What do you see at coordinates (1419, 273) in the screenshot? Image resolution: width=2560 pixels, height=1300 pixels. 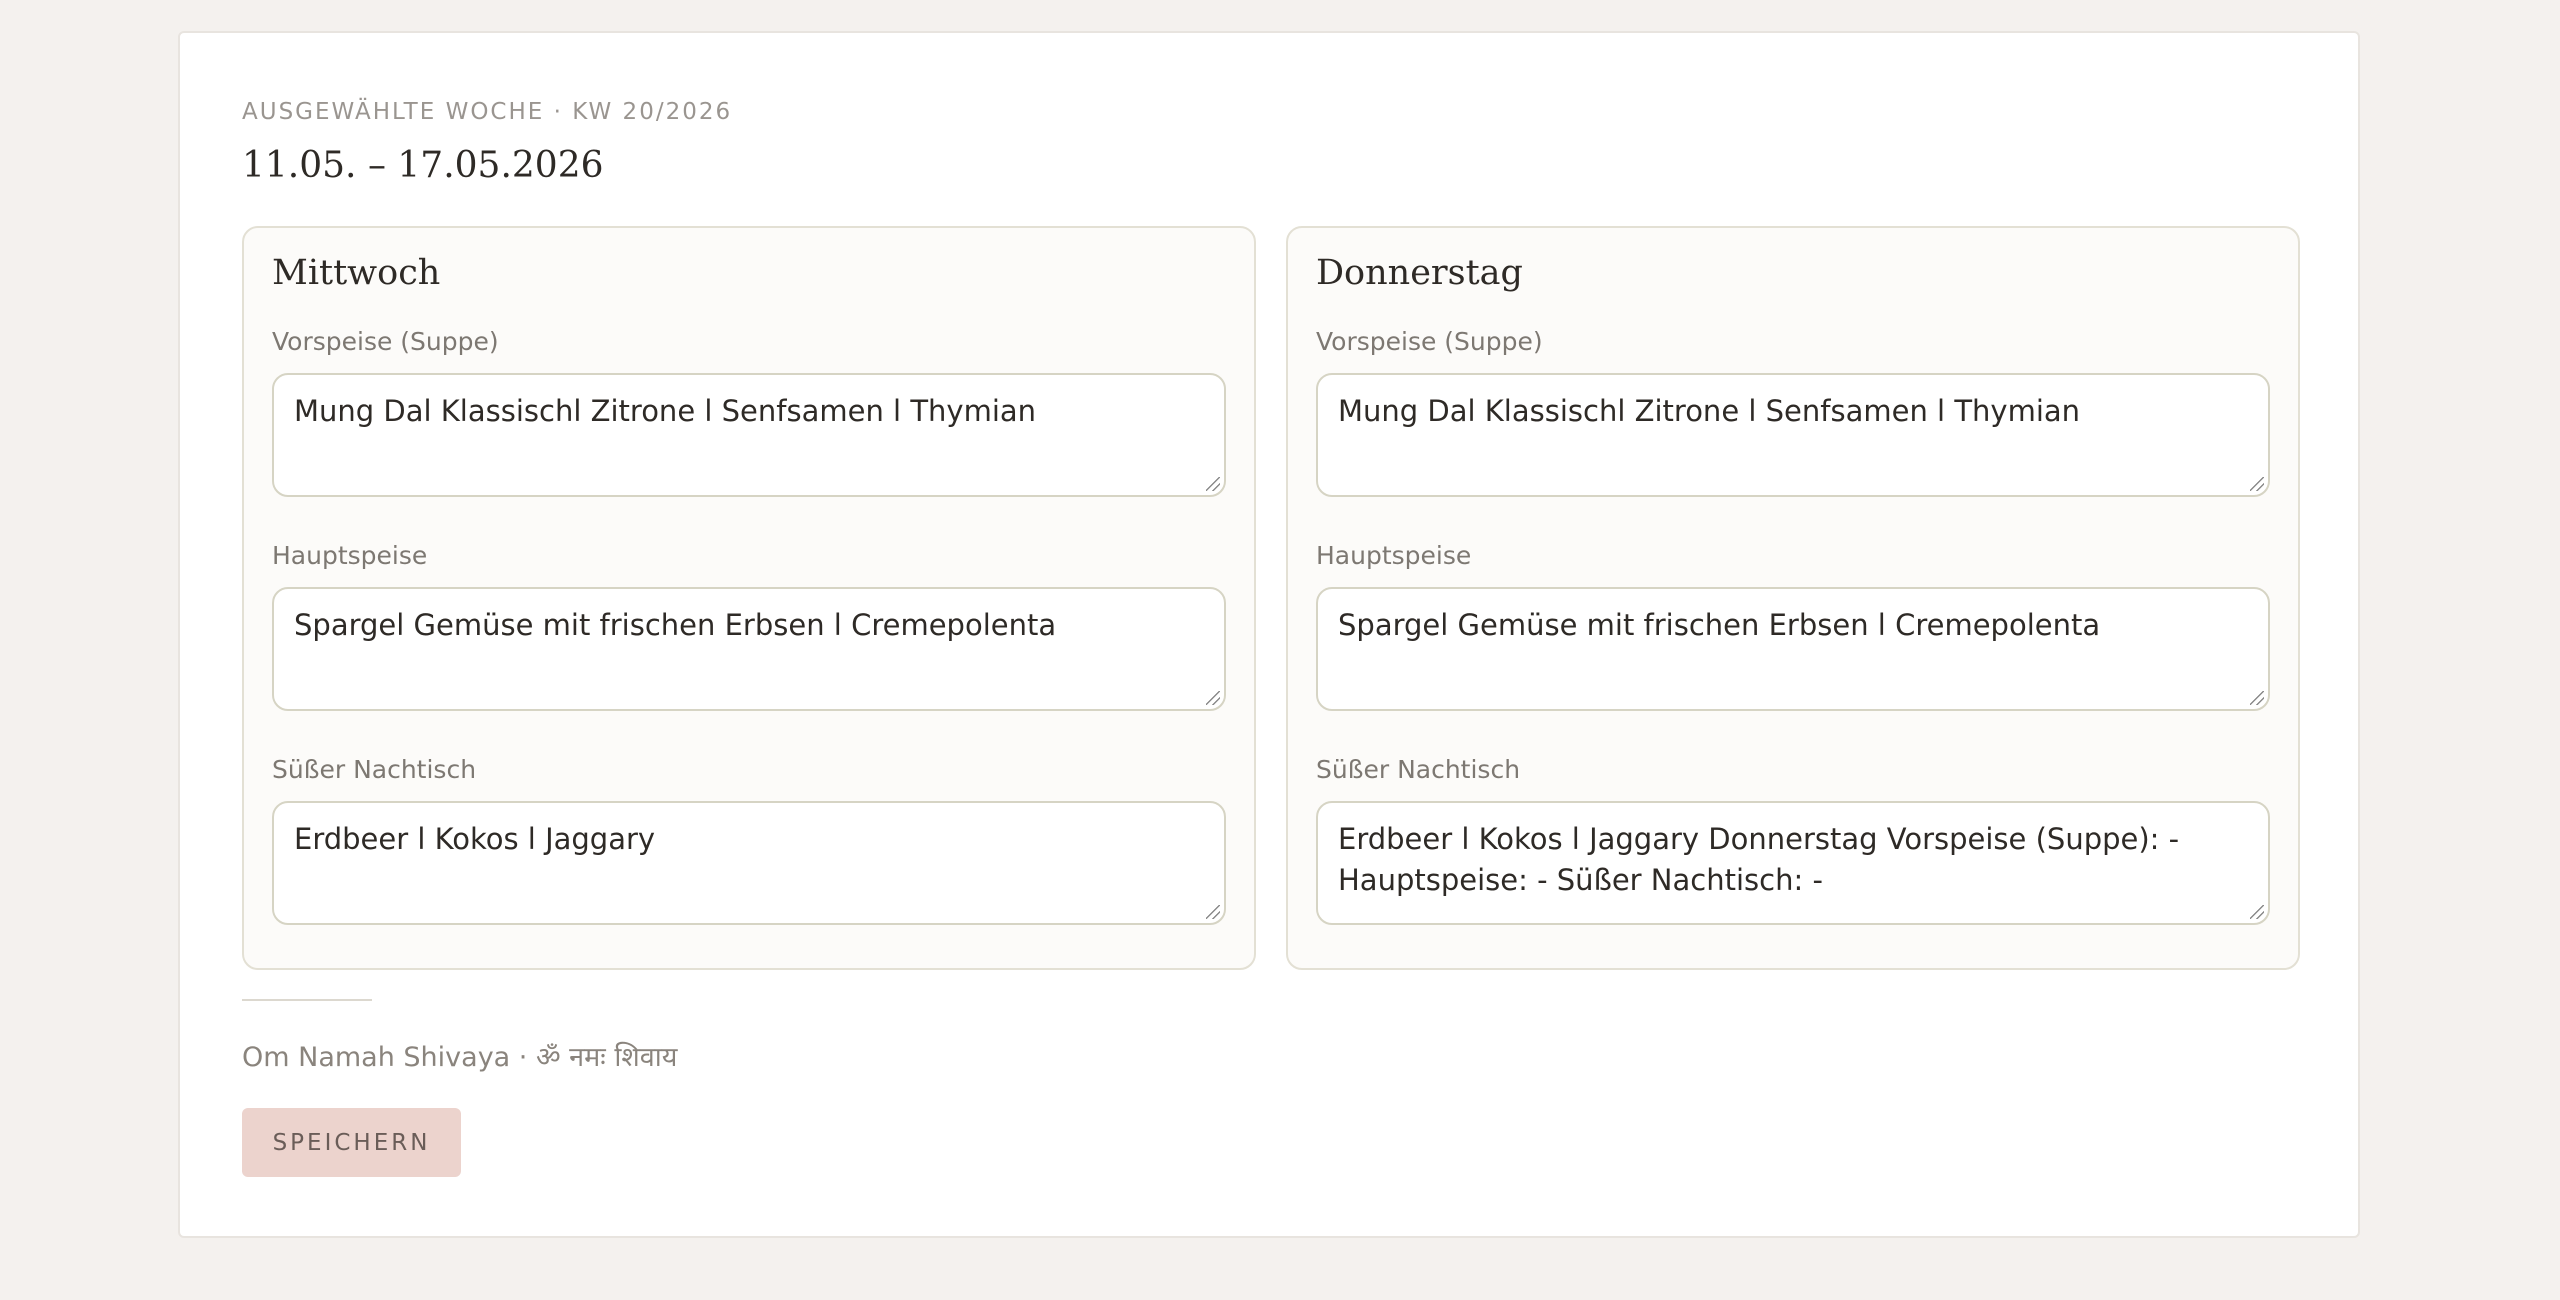 I see `day-title: Donnerstag` at bounding box center [1419, 273].